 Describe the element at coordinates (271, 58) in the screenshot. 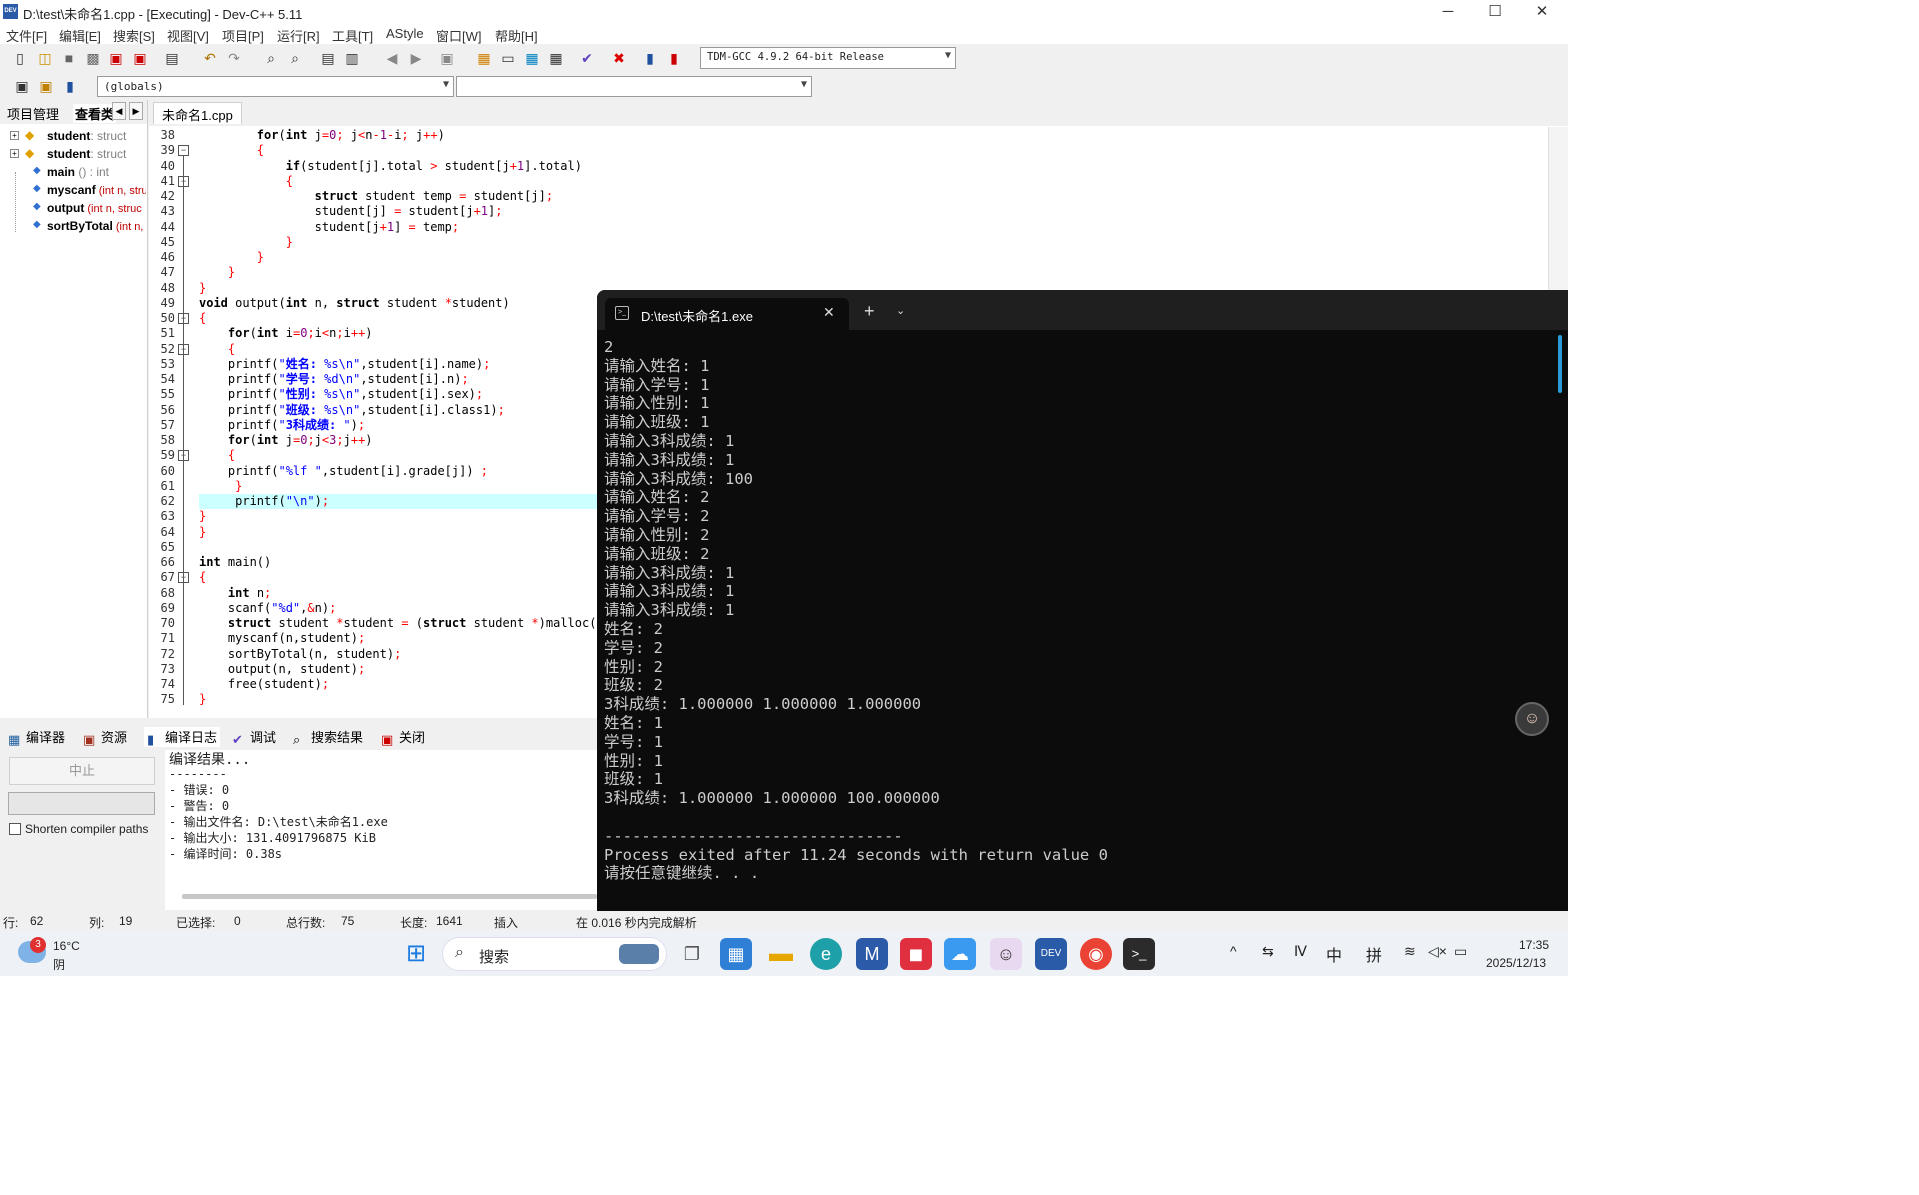

I see `find-icon: ⌕` at that location.